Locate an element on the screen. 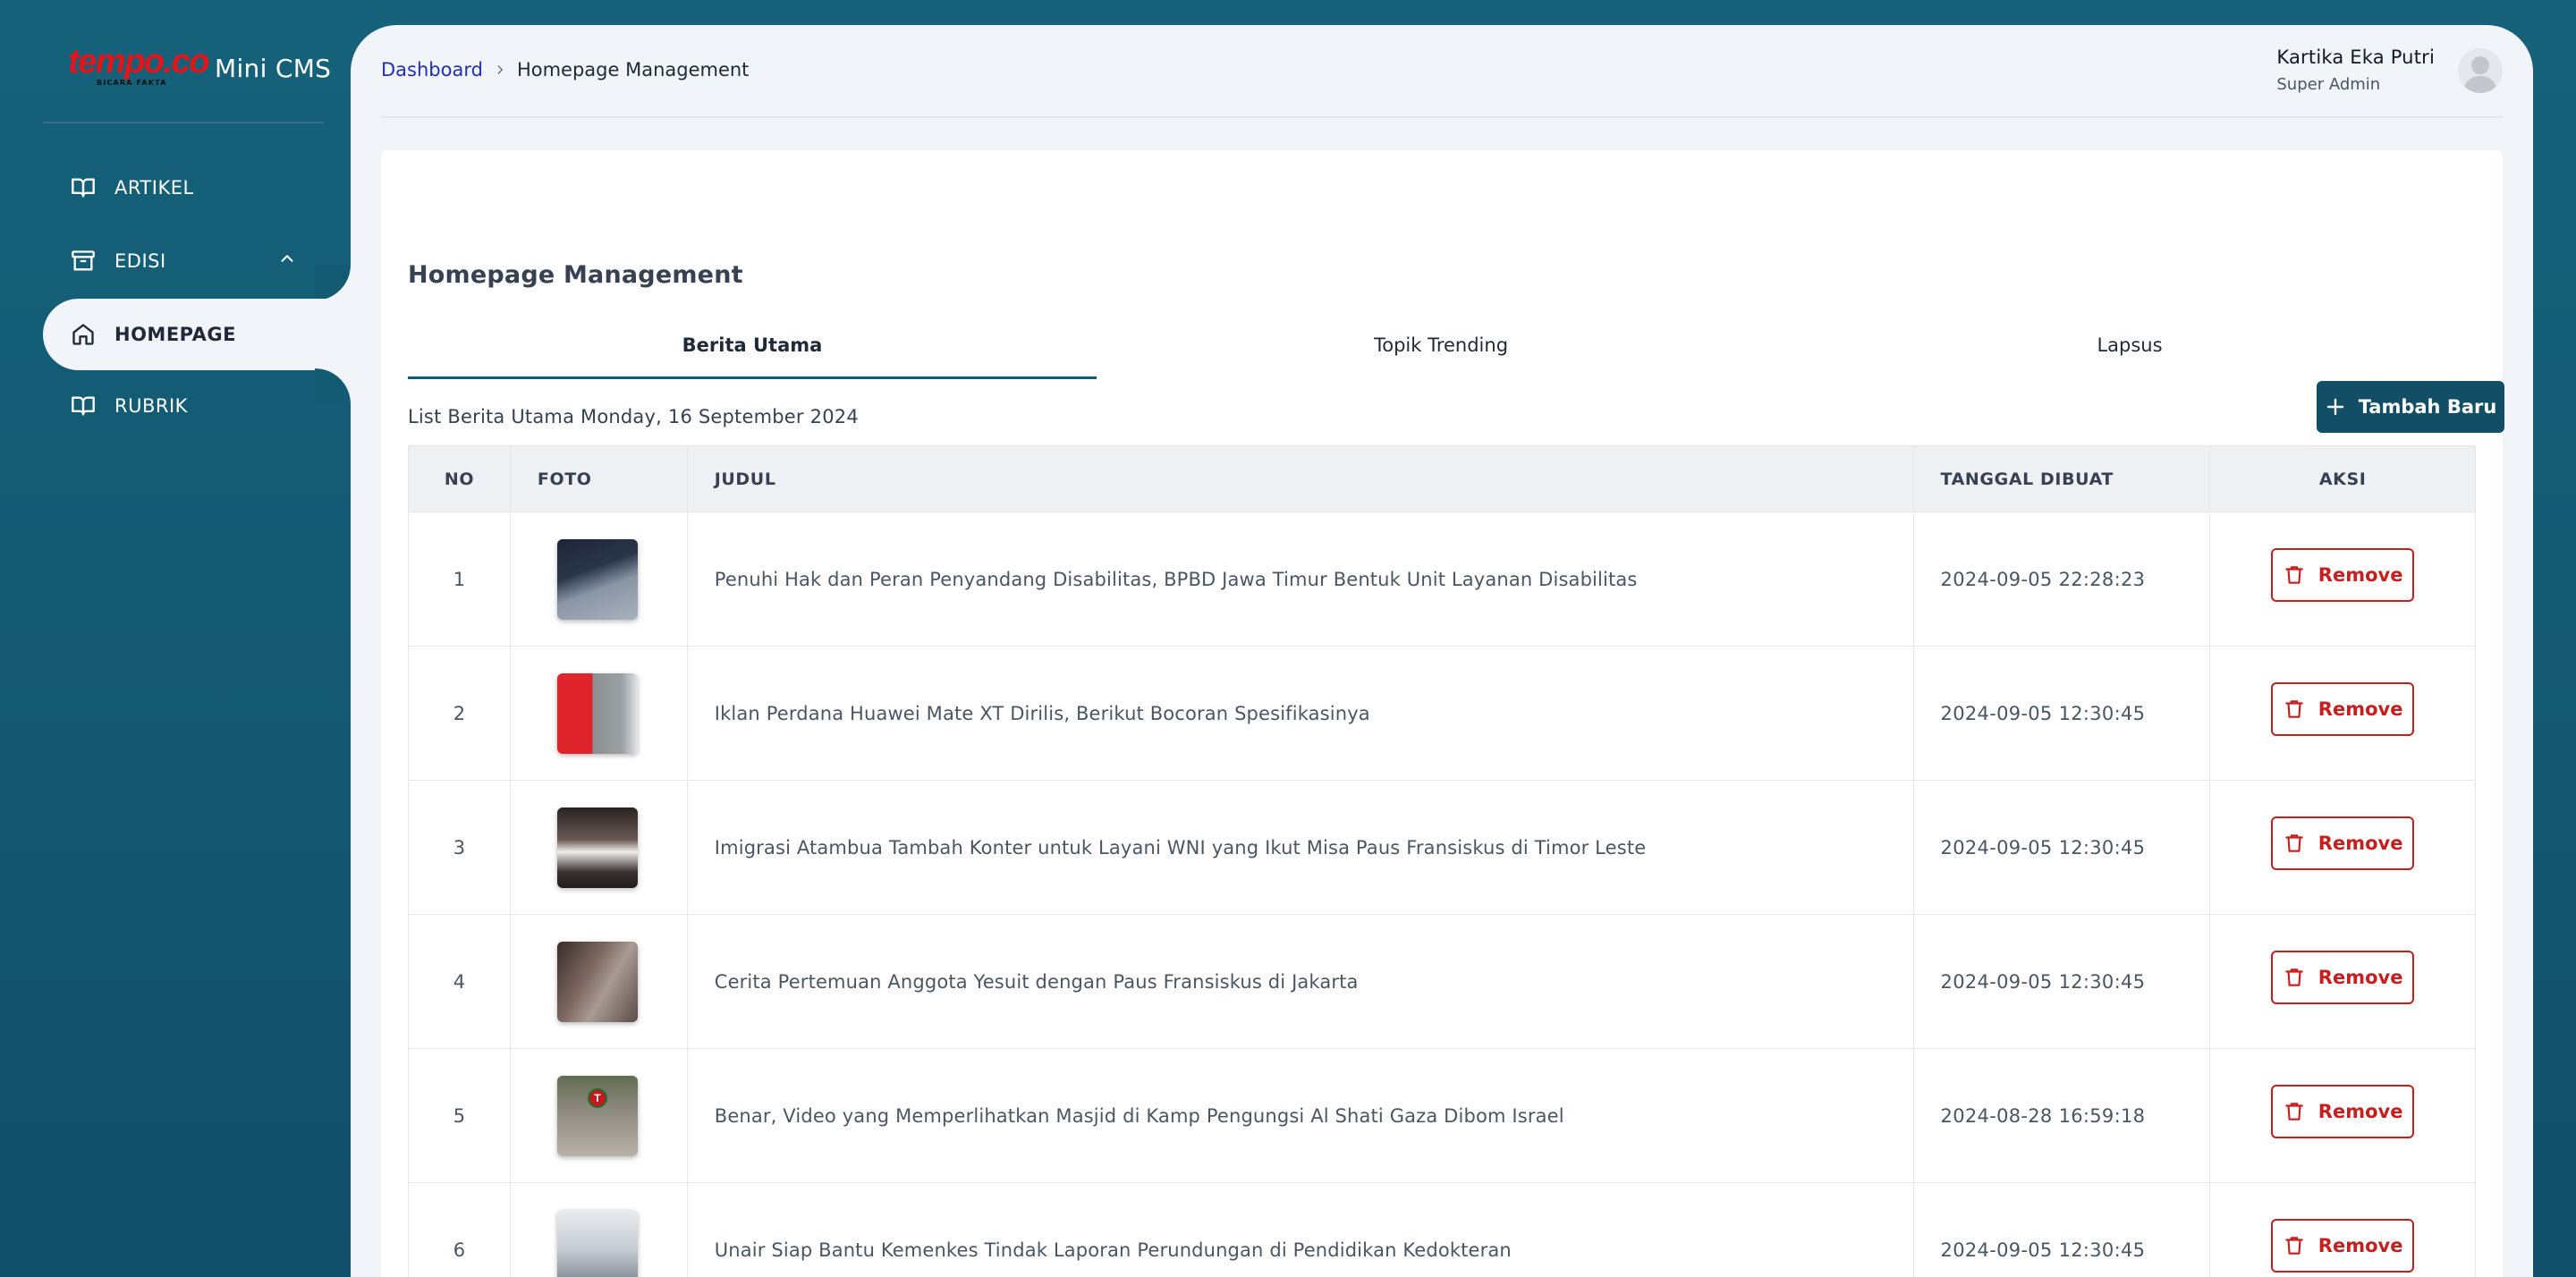 Image resolution: width=2576 pixels, height=1277 pixels. sidebar-item-artikel: ARTIKEL is located at coordinates (197, 188).